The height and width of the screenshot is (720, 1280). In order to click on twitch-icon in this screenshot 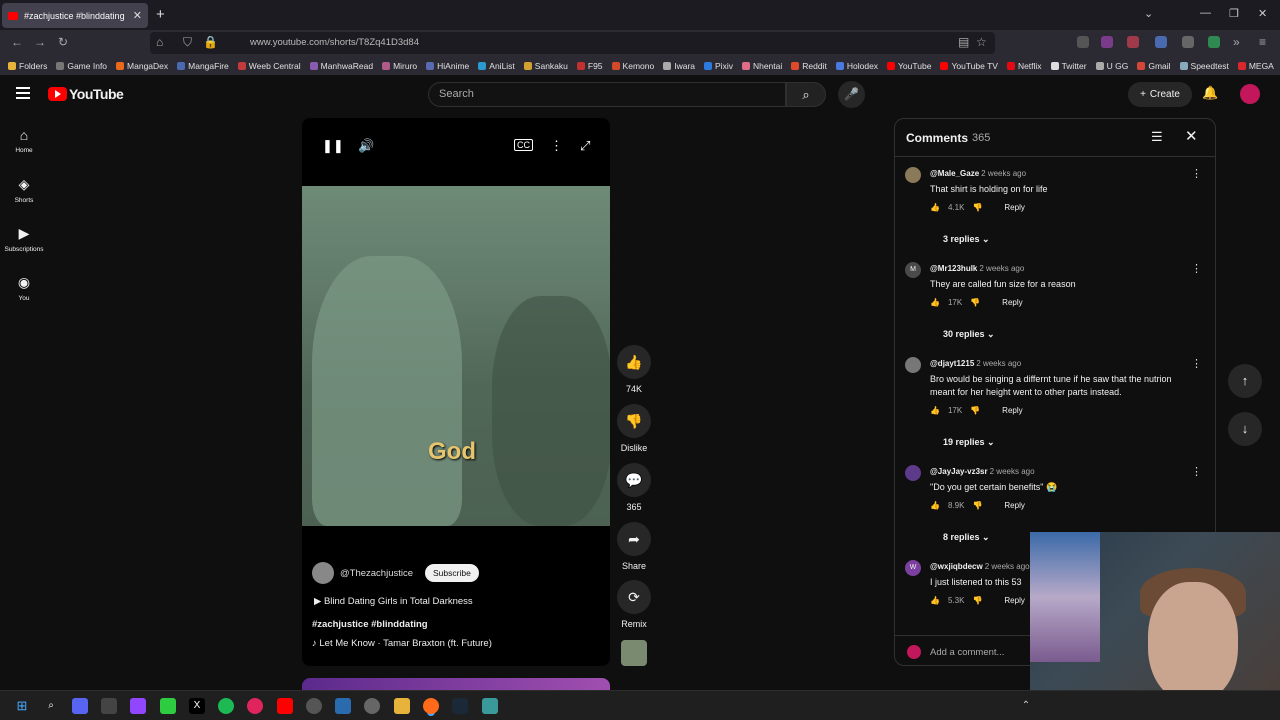, I will do `click(138, 706)`.